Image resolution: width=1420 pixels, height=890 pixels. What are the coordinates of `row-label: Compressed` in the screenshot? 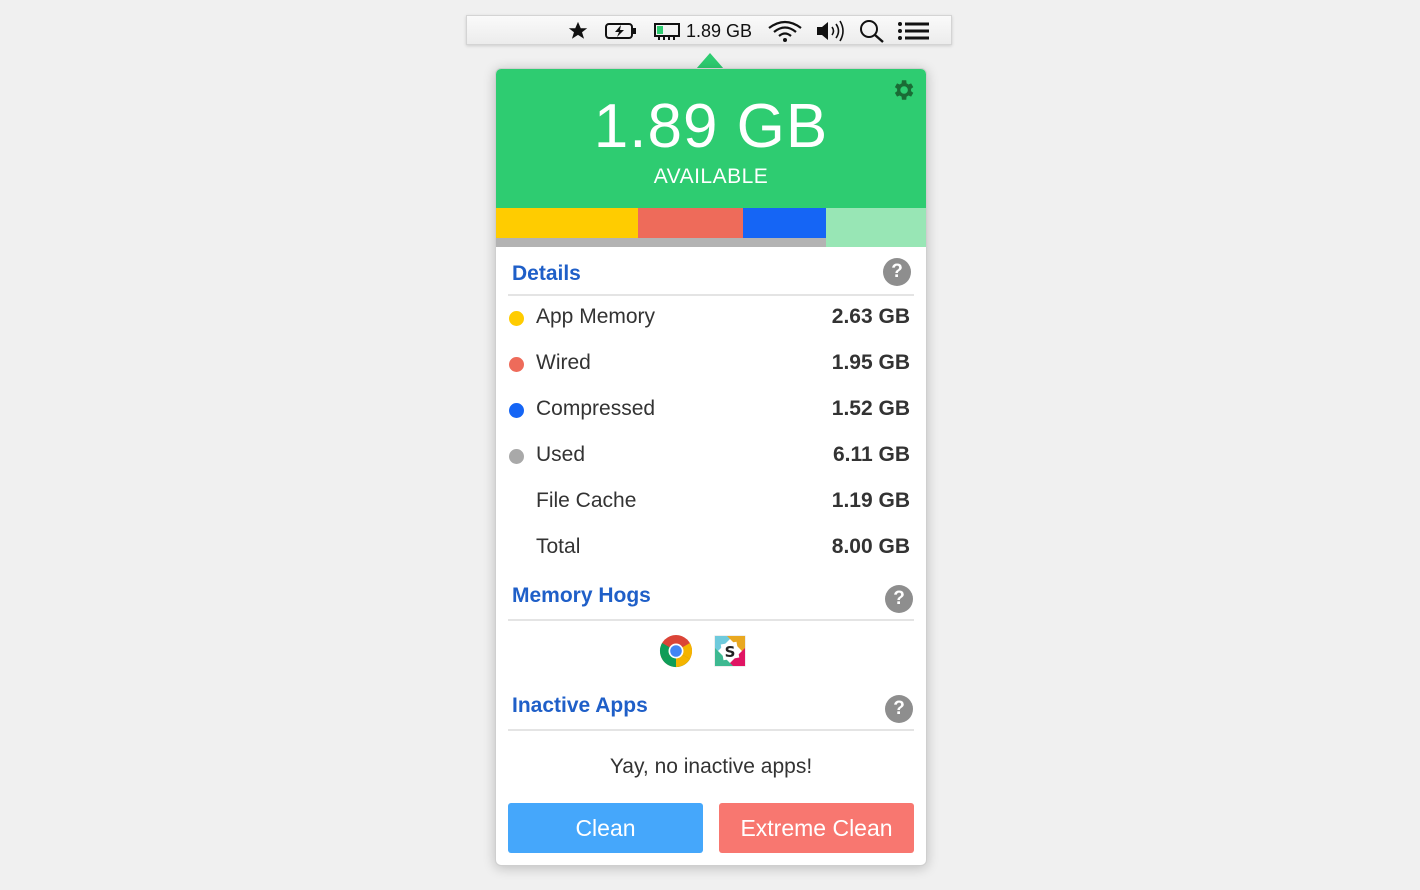 It's located at (596, 408).